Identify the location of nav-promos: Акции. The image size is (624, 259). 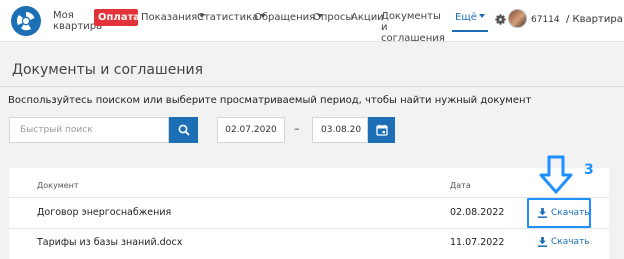
(367, 18).